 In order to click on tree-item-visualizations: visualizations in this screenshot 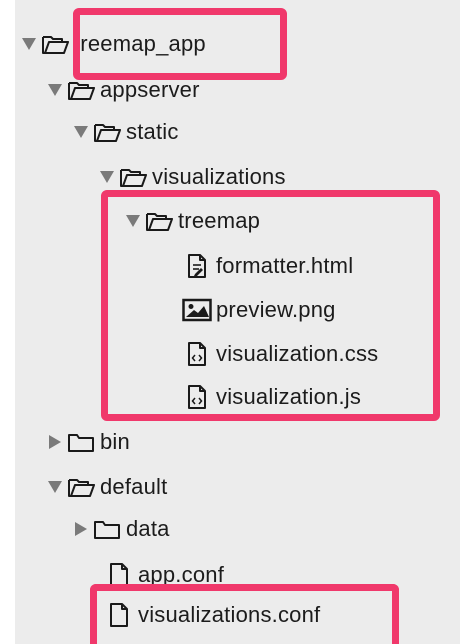, I will do `click(191, 177)`.